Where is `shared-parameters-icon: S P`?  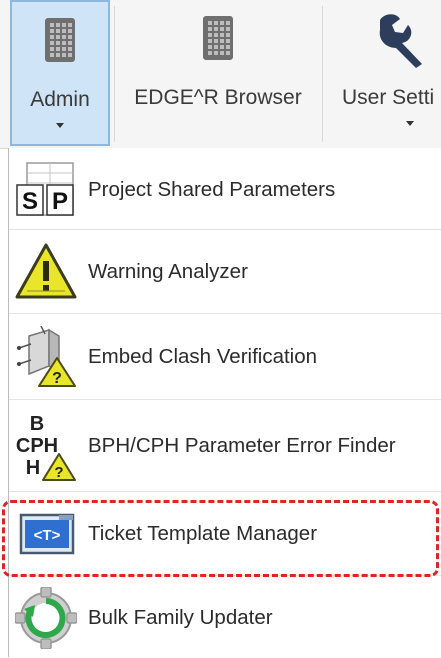 shared-parameters-icon: S P is located at coordinates (45, 188).